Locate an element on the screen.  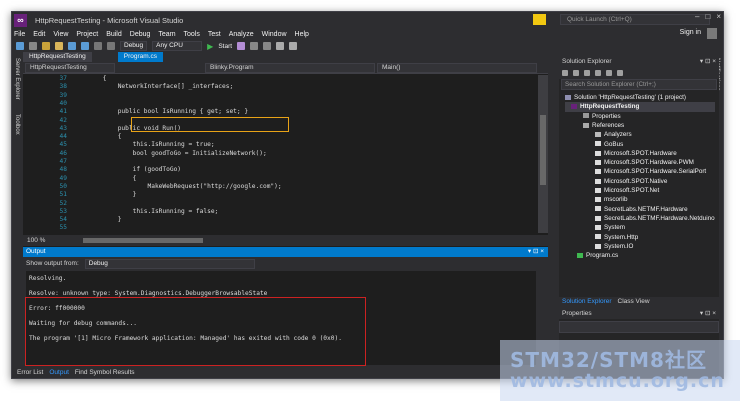
solution-configuration-select: Debug is located at coordinates (134, 46).